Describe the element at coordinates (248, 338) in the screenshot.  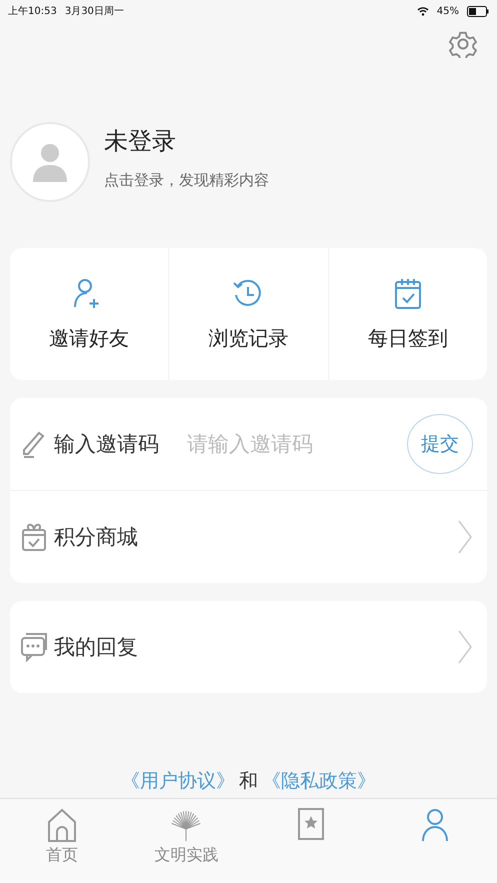
I see `action-label: 浏览记录` at that location.